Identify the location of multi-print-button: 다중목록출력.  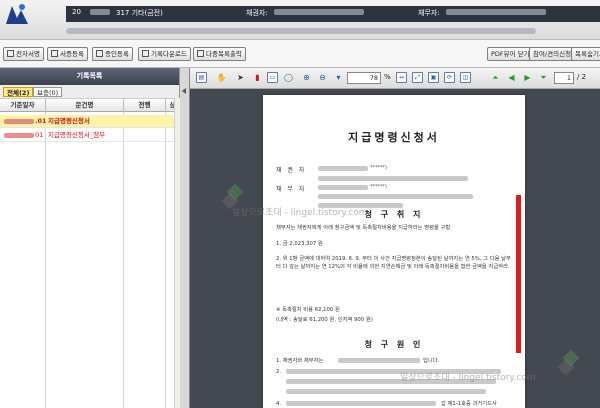
(219, 54).